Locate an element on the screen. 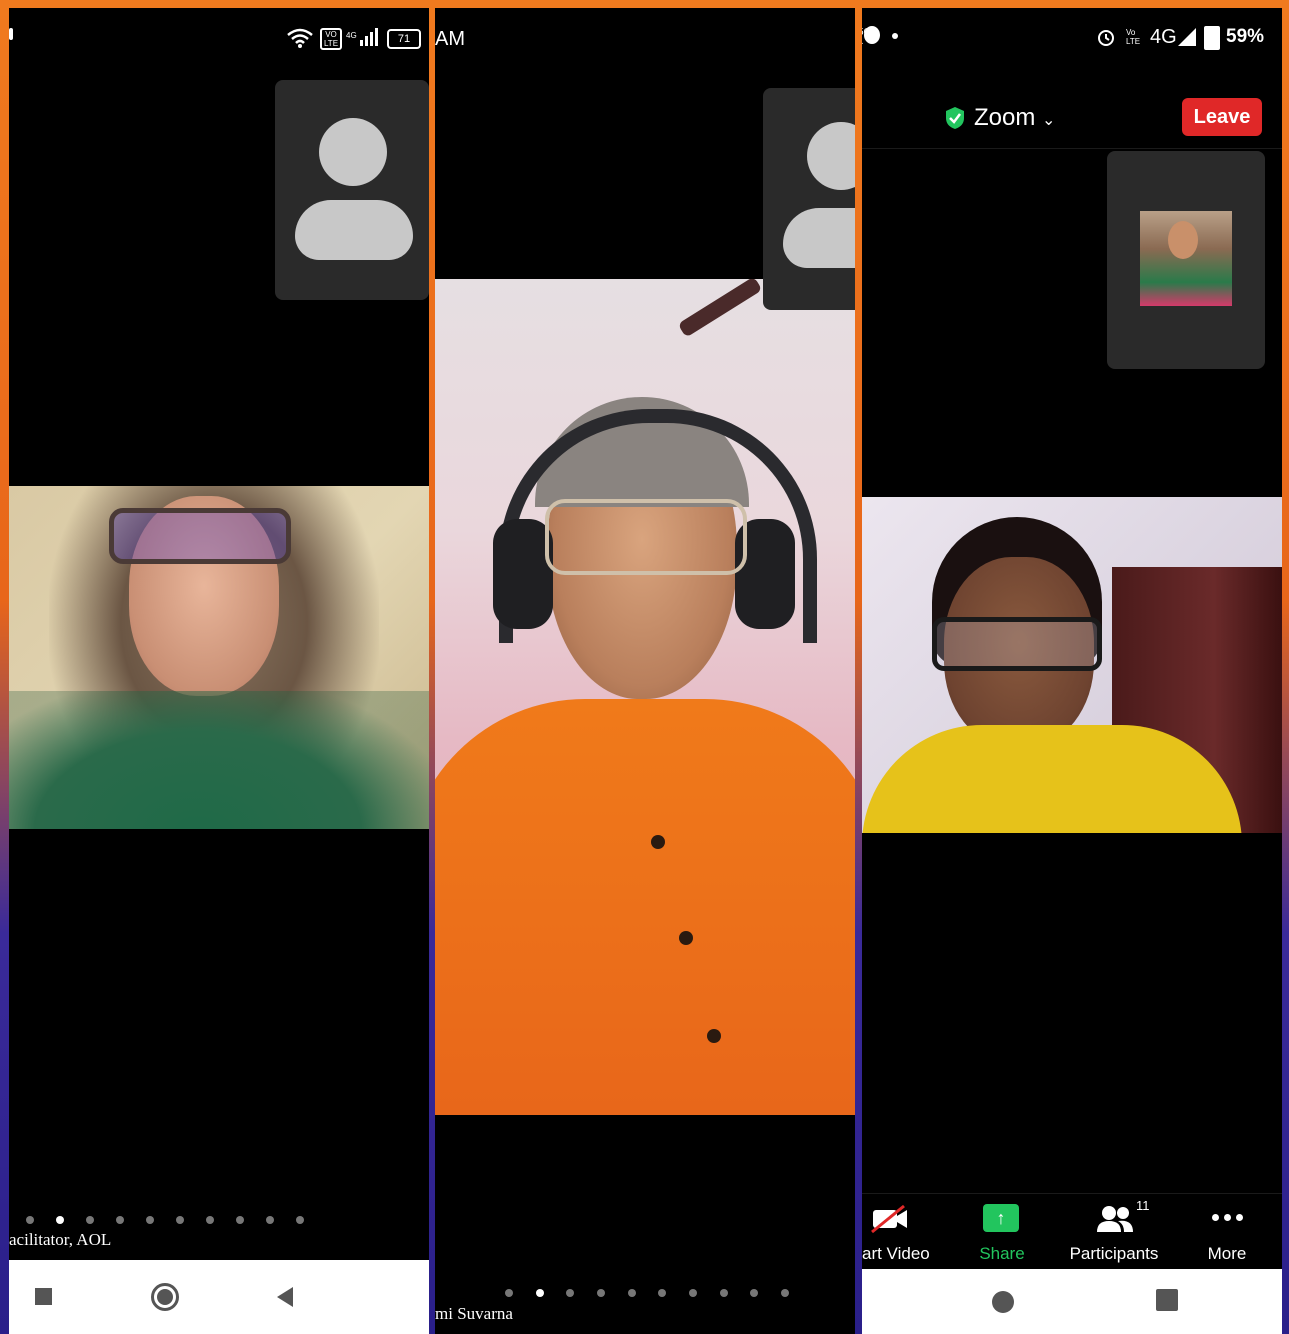  back-indicator is located at coordinates (11, 34).